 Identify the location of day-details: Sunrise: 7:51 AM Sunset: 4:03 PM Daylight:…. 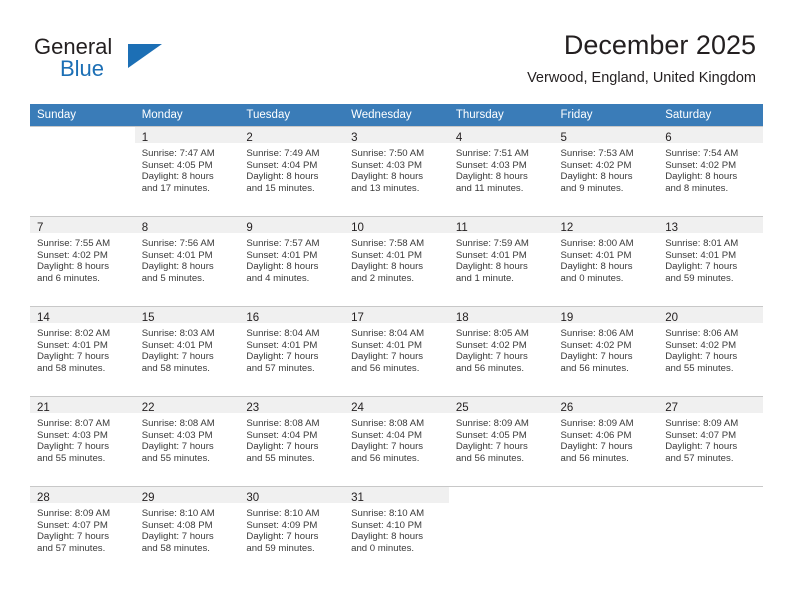
(501, 168).